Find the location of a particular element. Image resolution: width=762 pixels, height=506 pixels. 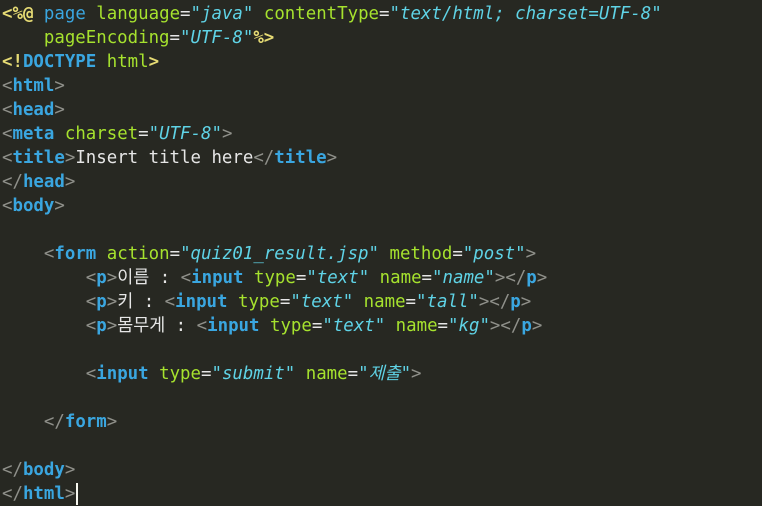

code-line-18: </form> is located at coordinates (381, 422).